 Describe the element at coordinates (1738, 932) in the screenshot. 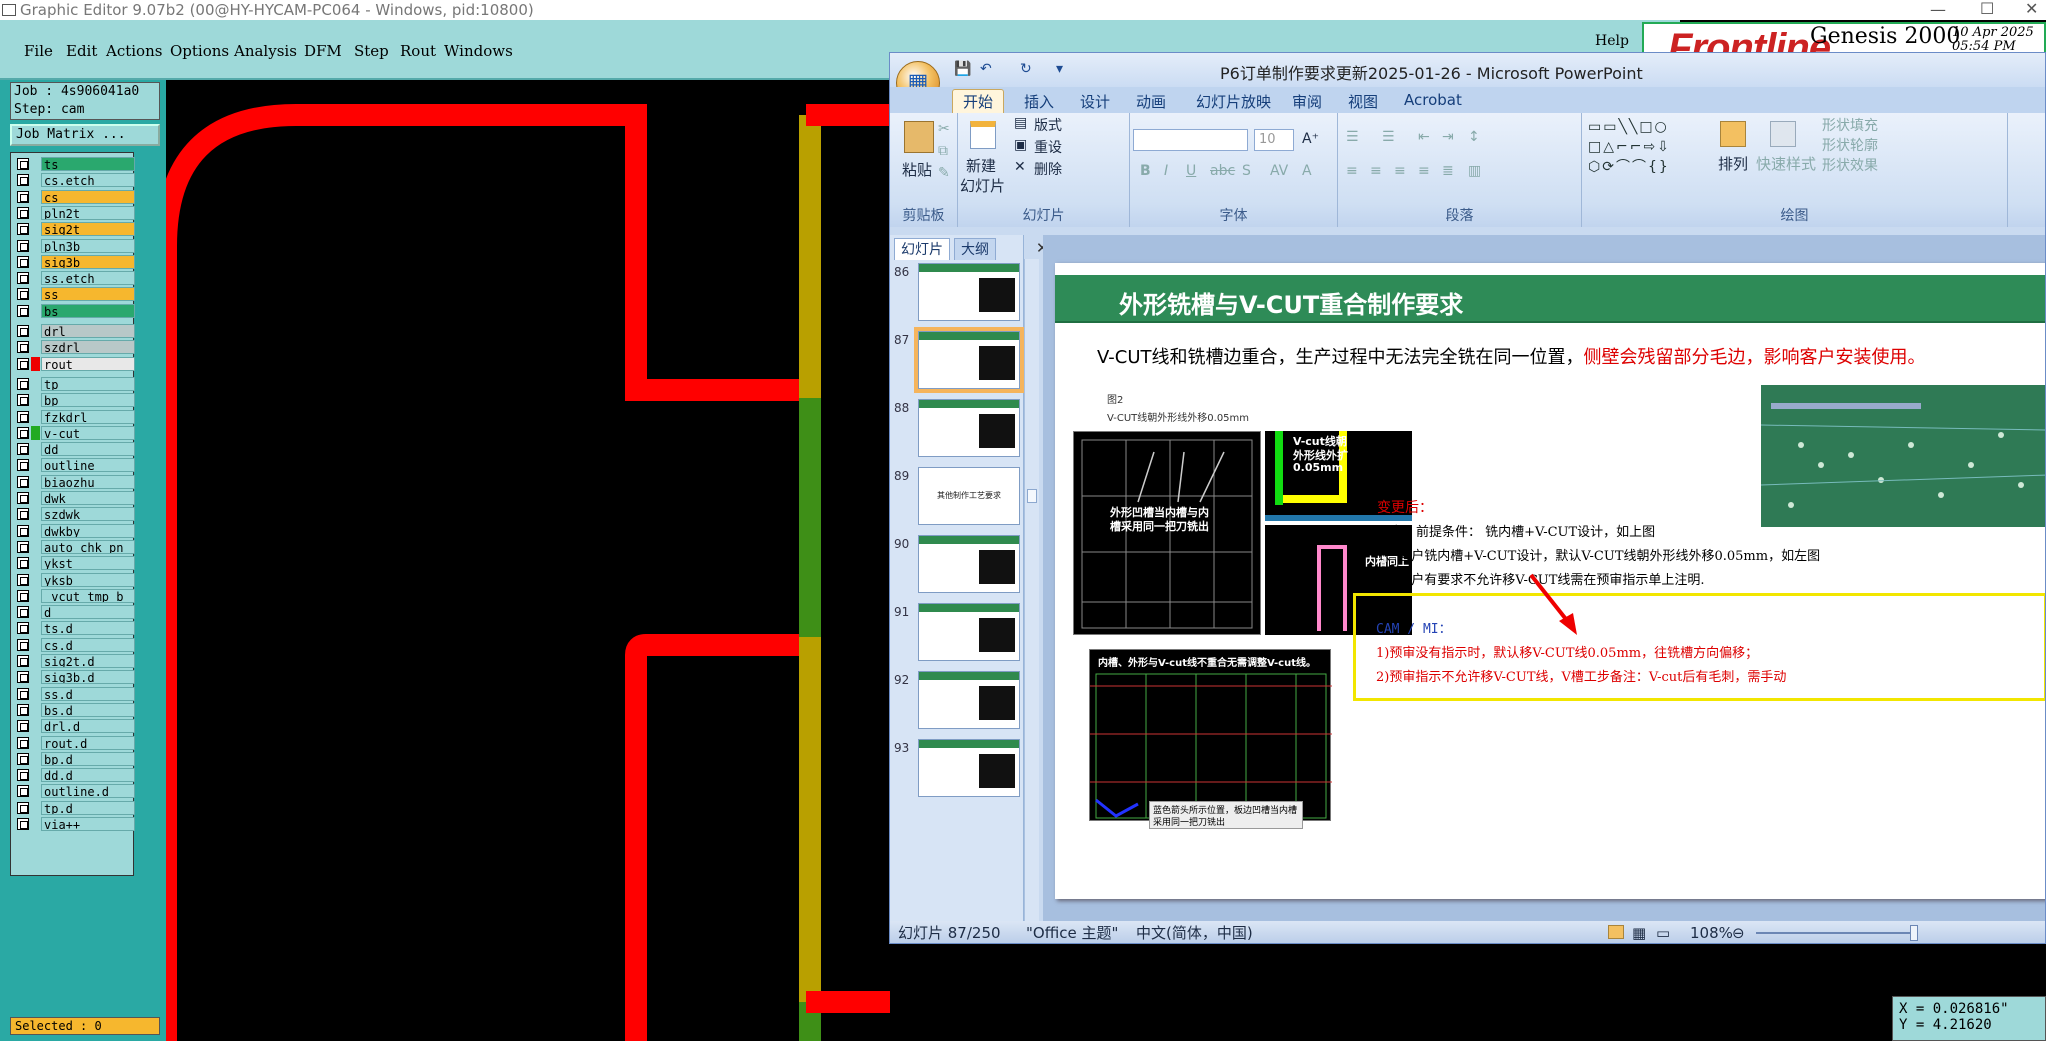

I see `zoom-out-icon: ⊖` at that location.